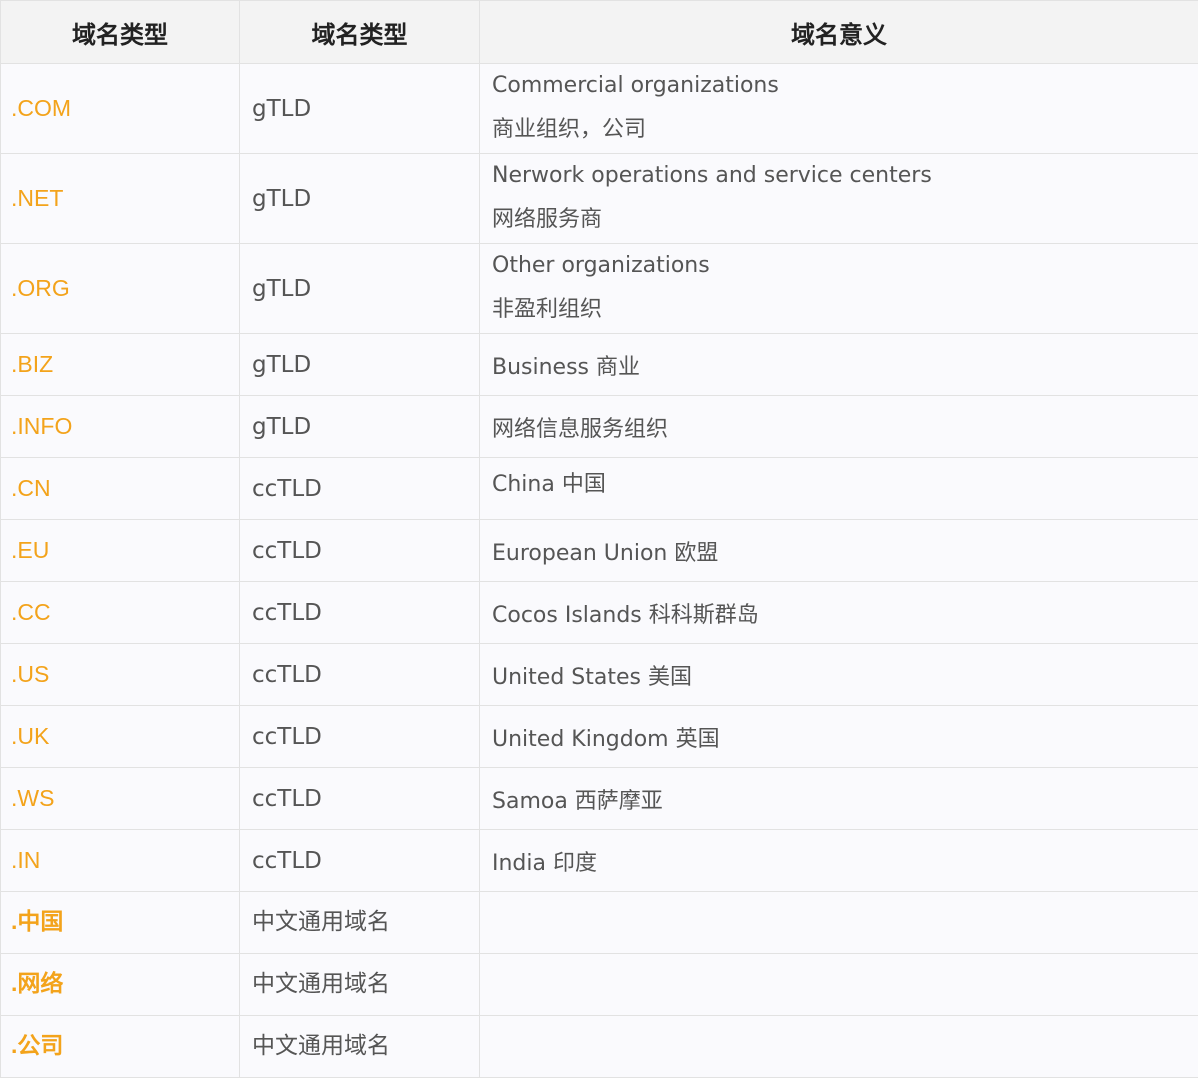 This screenshot has height=1078, width=1198. I want to click on meaning-cell: United Kingdom 英国, so click(838, 736).